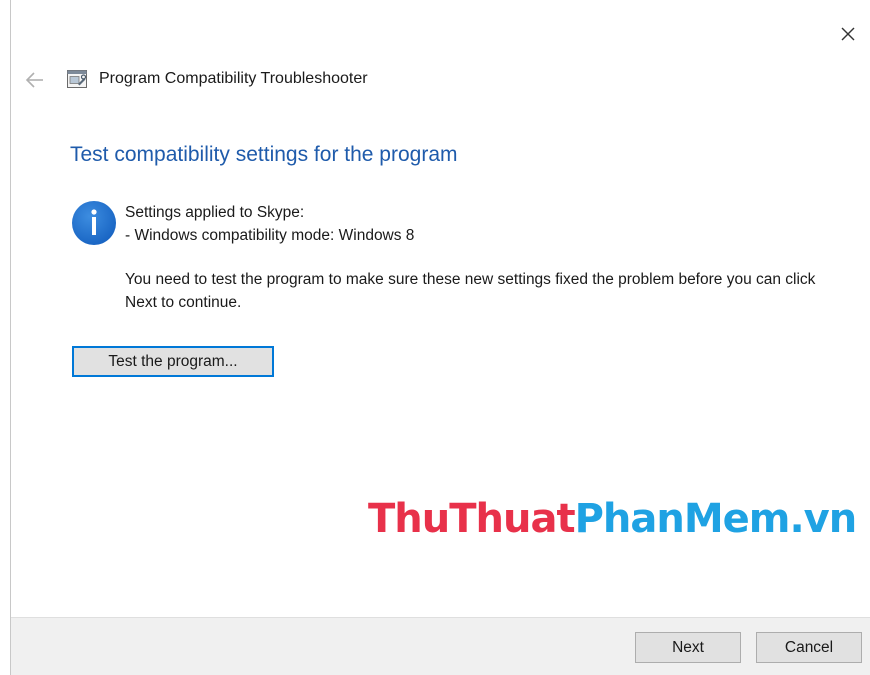 This screenshot has width=870, height=675. What do you see at coordinates (688, 647) in the screenshot?
I see `next-button: Next` at bounding box center [688, 647].